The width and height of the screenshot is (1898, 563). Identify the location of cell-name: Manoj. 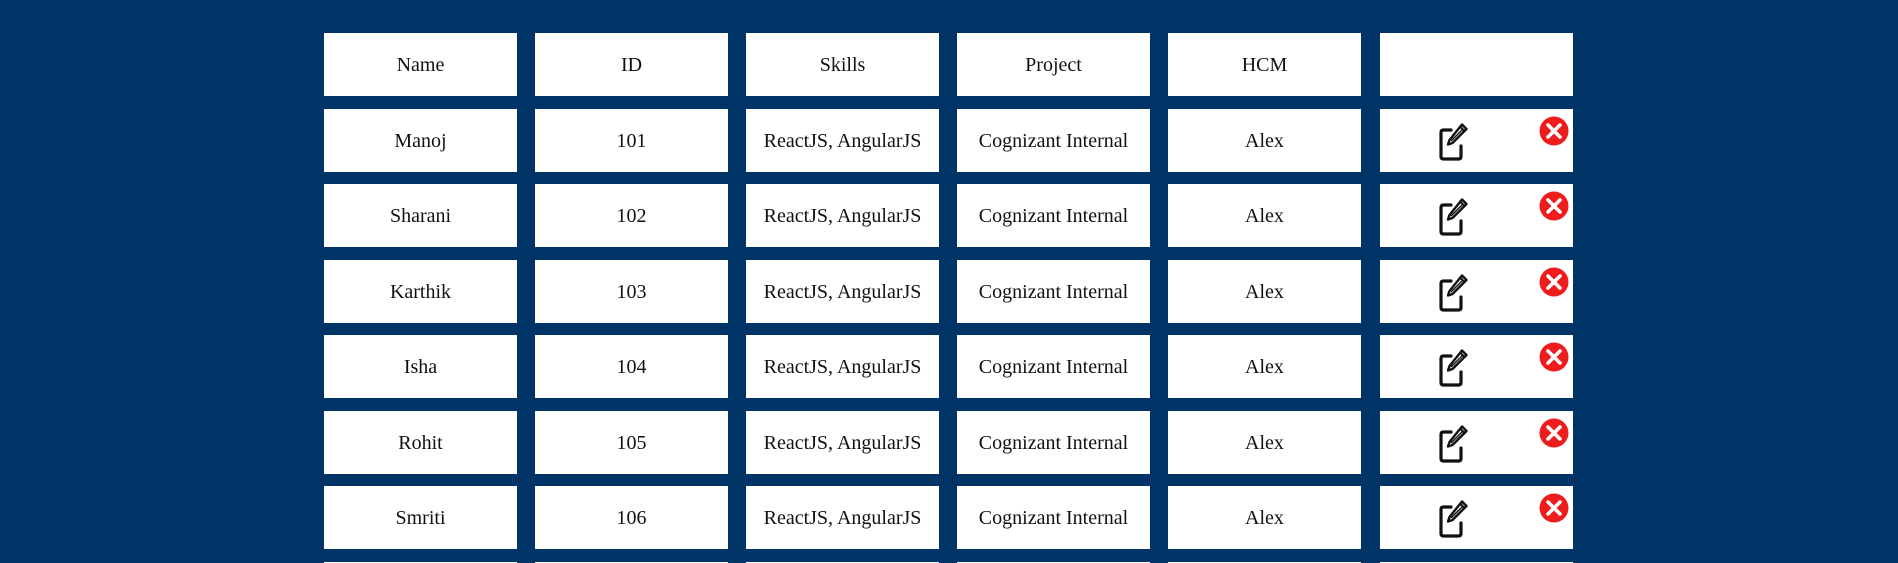
(420, 140).